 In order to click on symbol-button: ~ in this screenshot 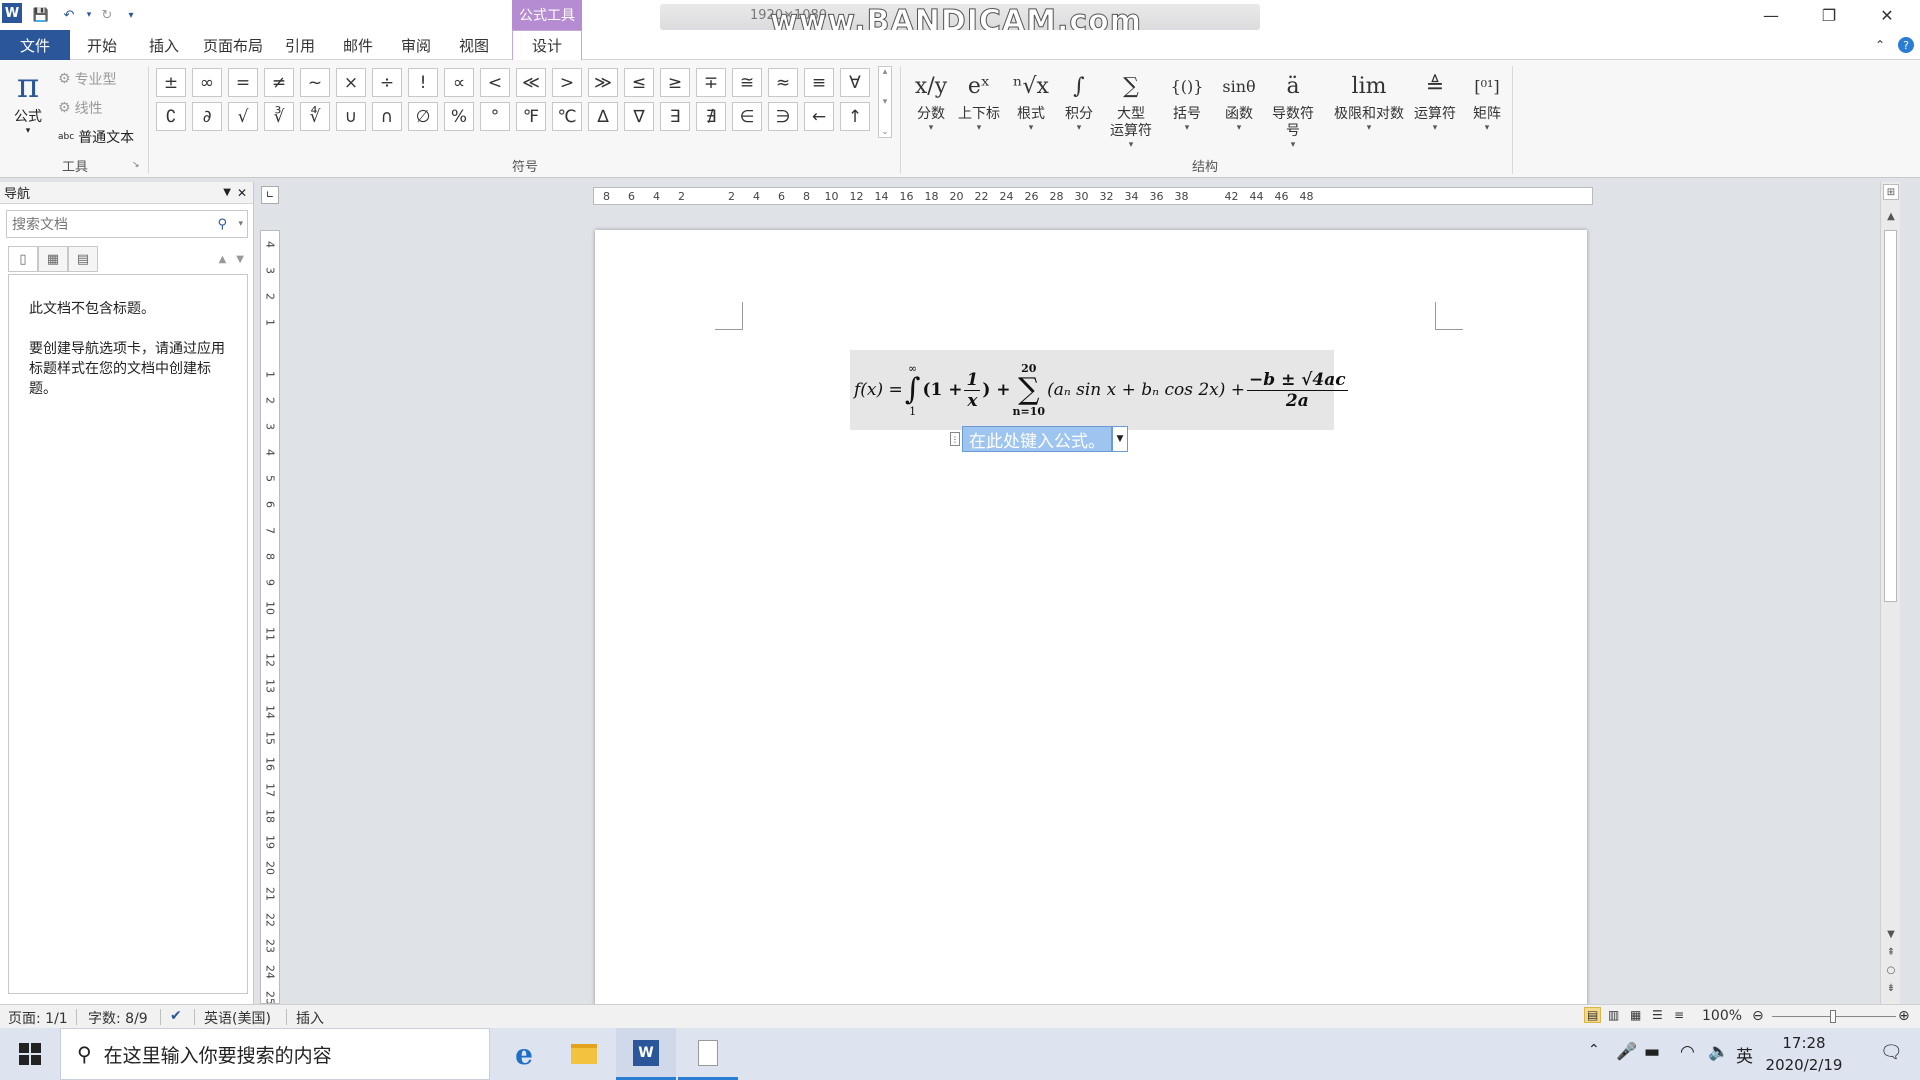, I will do `click(315, 82)`.